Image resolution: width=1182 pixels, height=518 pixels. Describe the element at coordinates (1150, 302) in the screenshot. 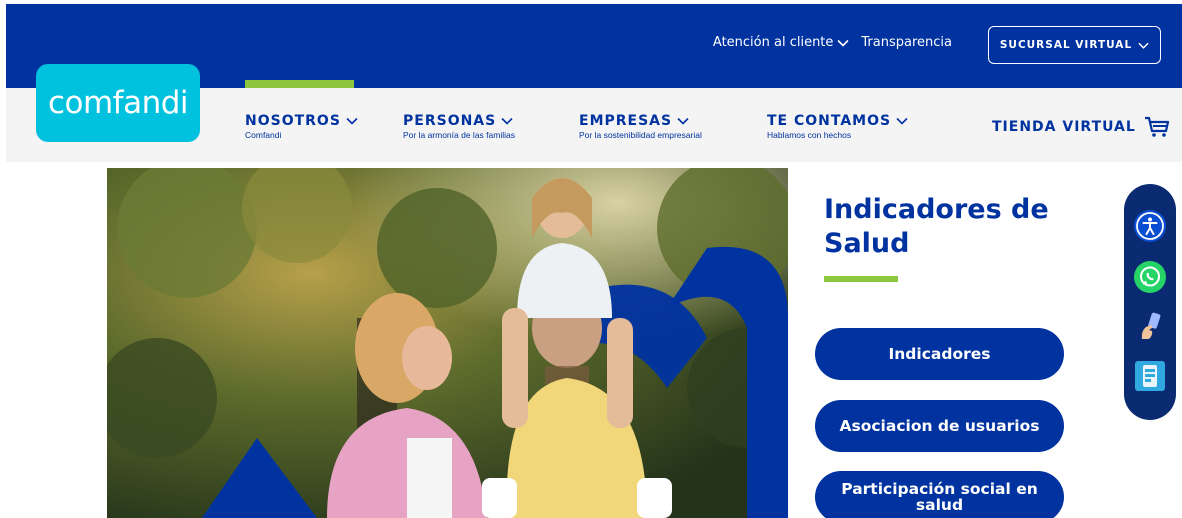

I see `floating-side-dock` at that location.